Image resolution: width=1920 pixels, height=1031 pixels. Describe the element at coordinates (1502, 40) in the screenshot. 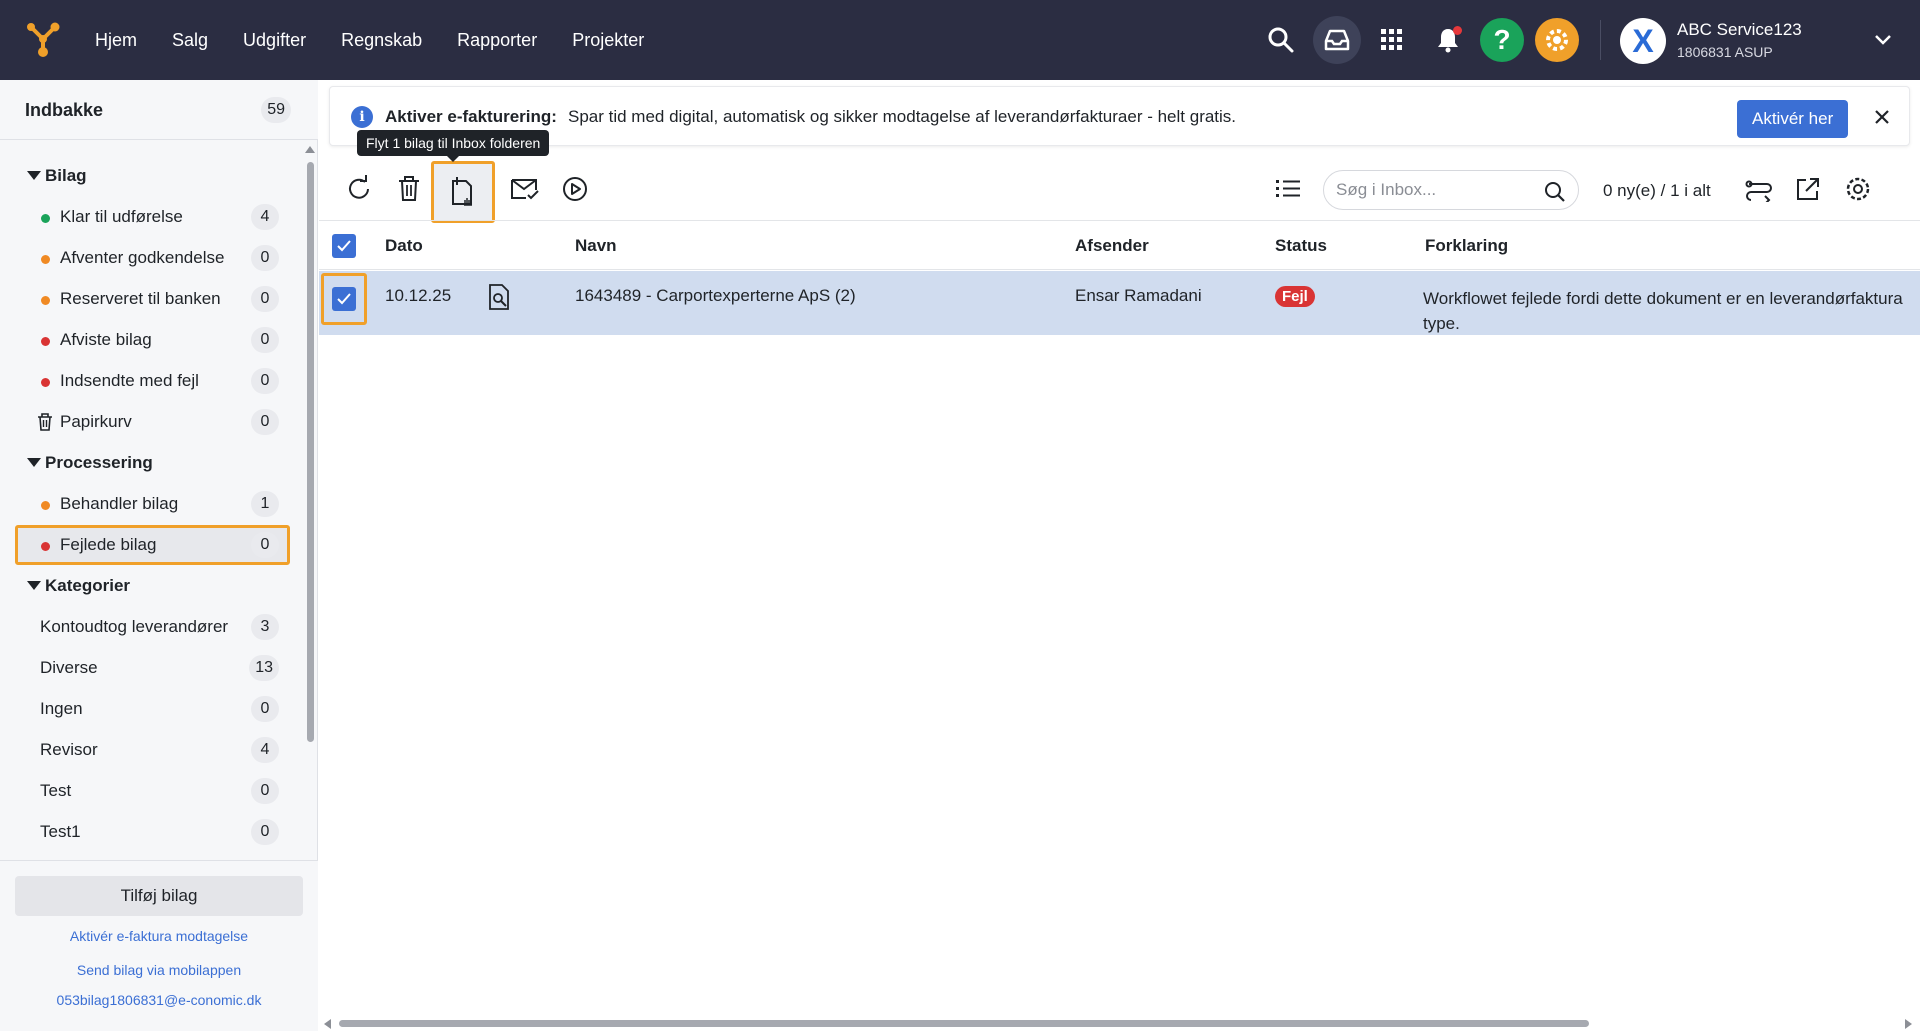

I see `help-icon: ?` at that location.